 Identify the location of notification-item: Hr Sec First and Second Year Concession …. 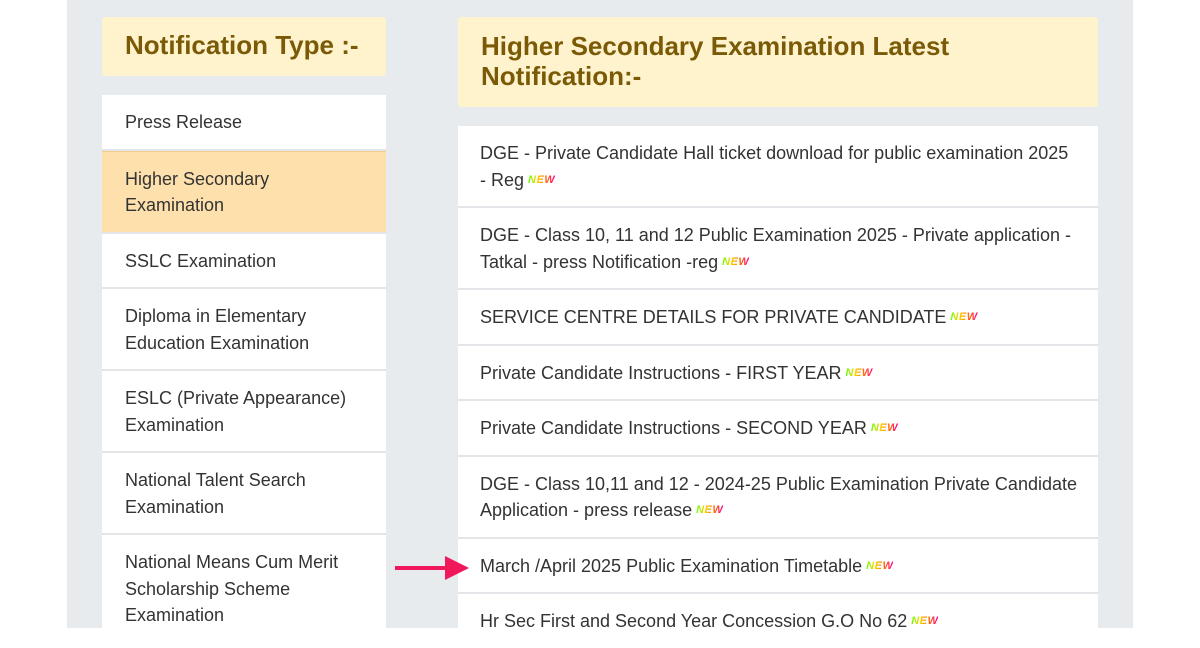
(778, 621).